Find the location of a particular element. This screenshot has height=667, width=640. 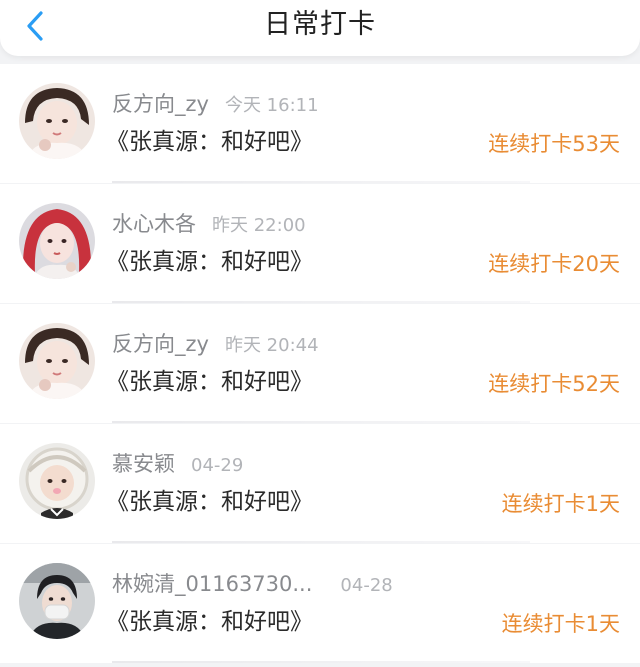

page-title: 日常打卡 is located at coordinates (320, 24).